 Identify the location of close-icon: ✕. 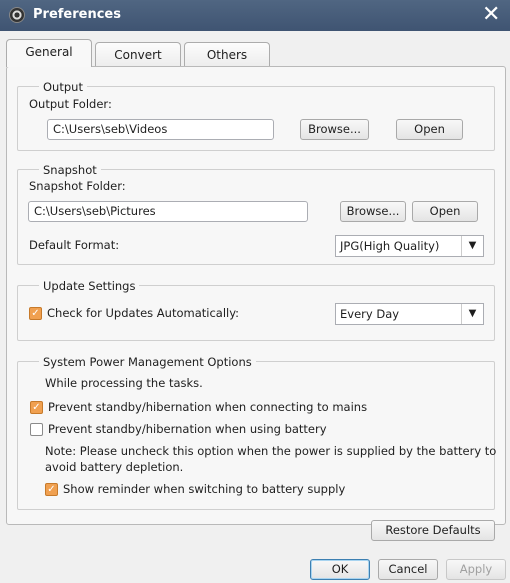
(491, 14).